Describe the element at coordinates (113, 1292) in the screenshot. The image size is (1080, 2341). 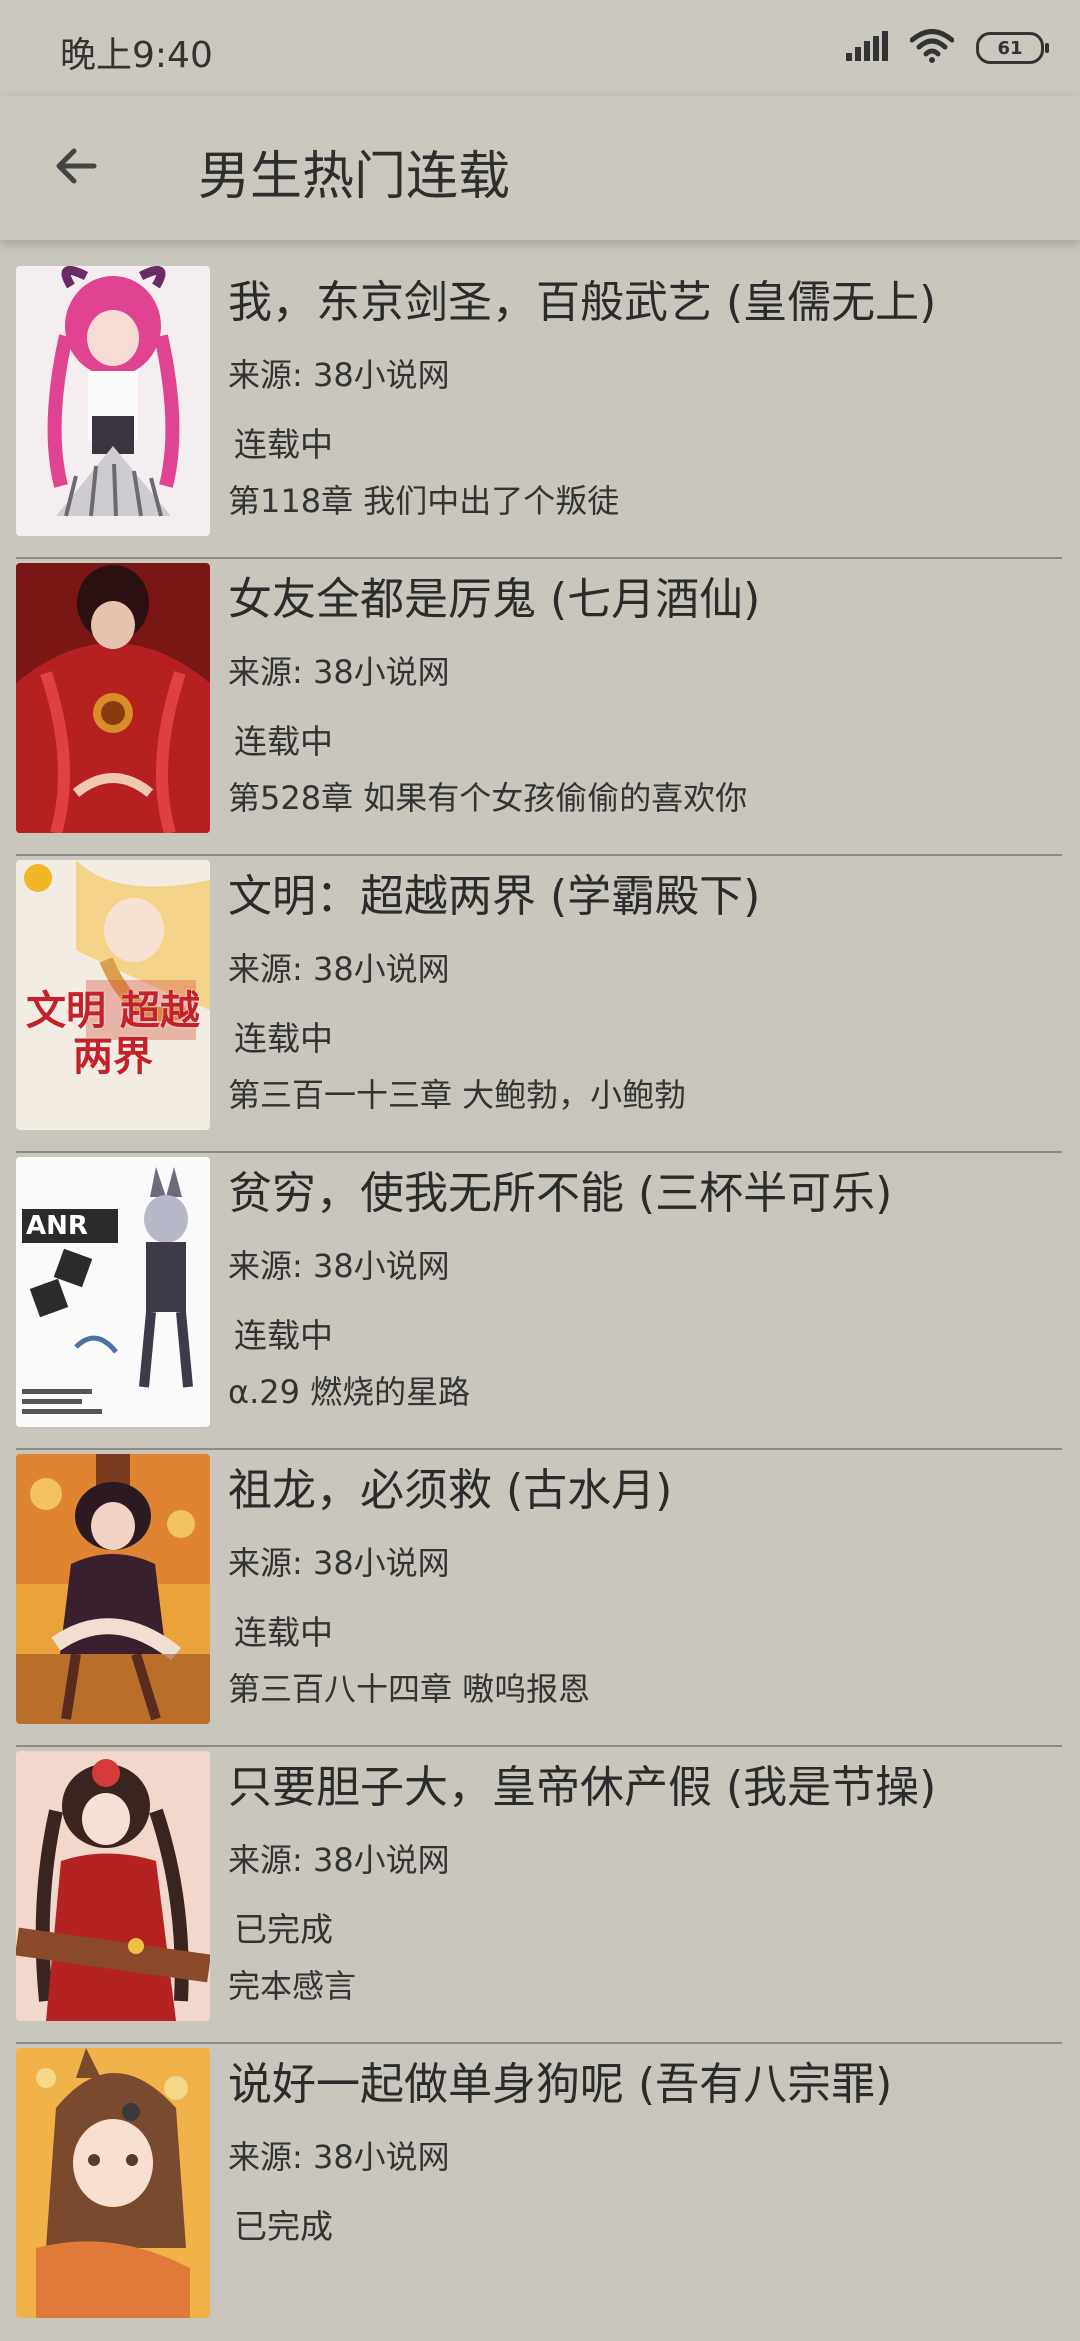
I see `book-cover: ANR` at that location.